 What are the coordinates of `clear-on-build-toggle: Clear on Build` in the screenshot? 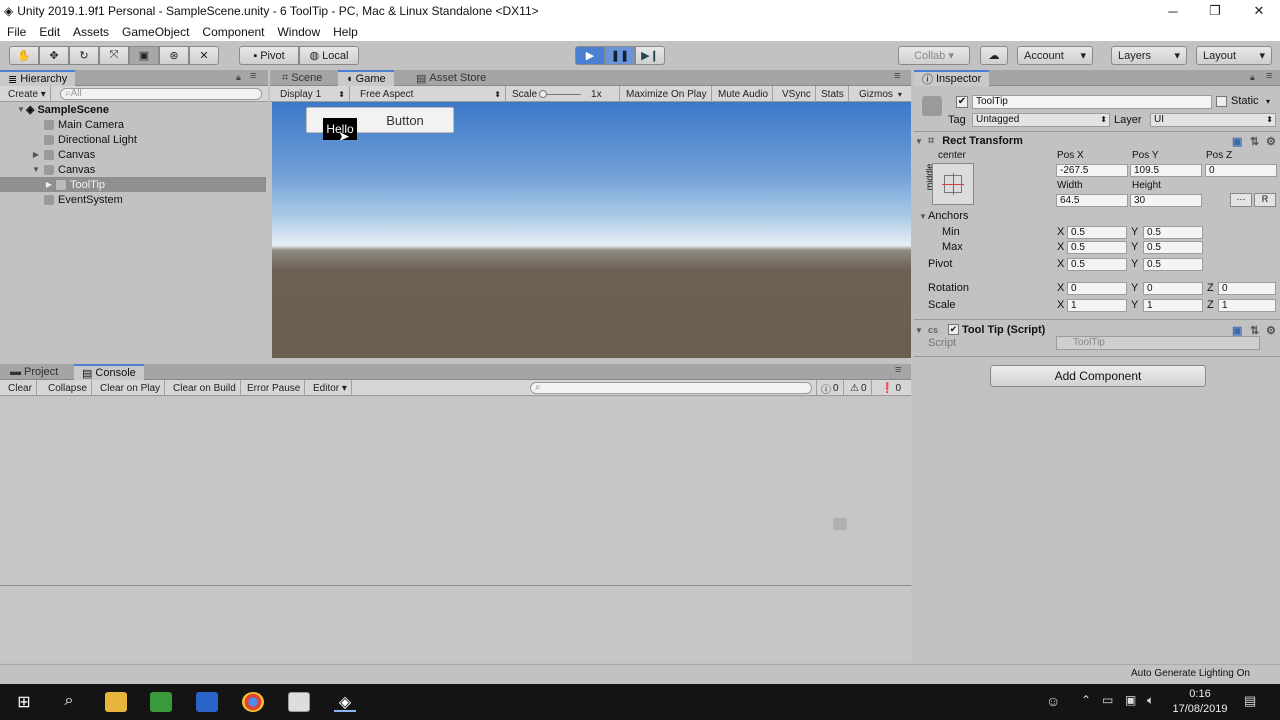 It's located at (205, 388).